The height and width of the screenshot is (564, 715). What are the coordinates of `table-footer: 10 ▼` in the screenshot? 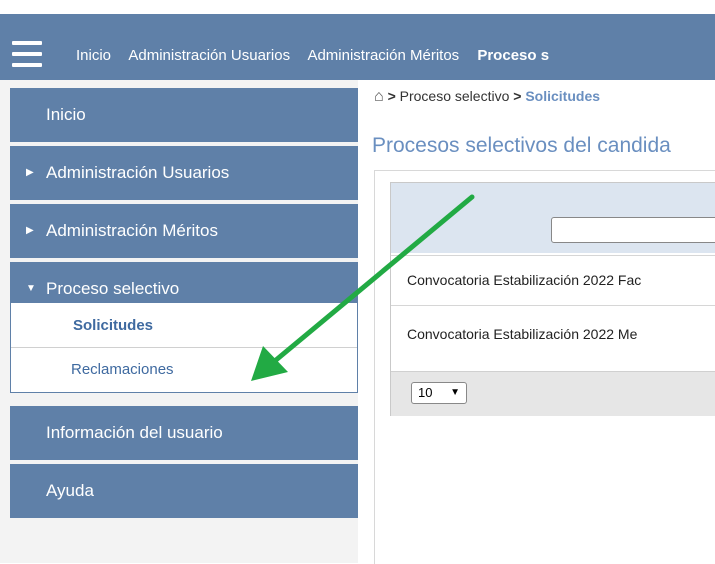 It's located at (553, 393).